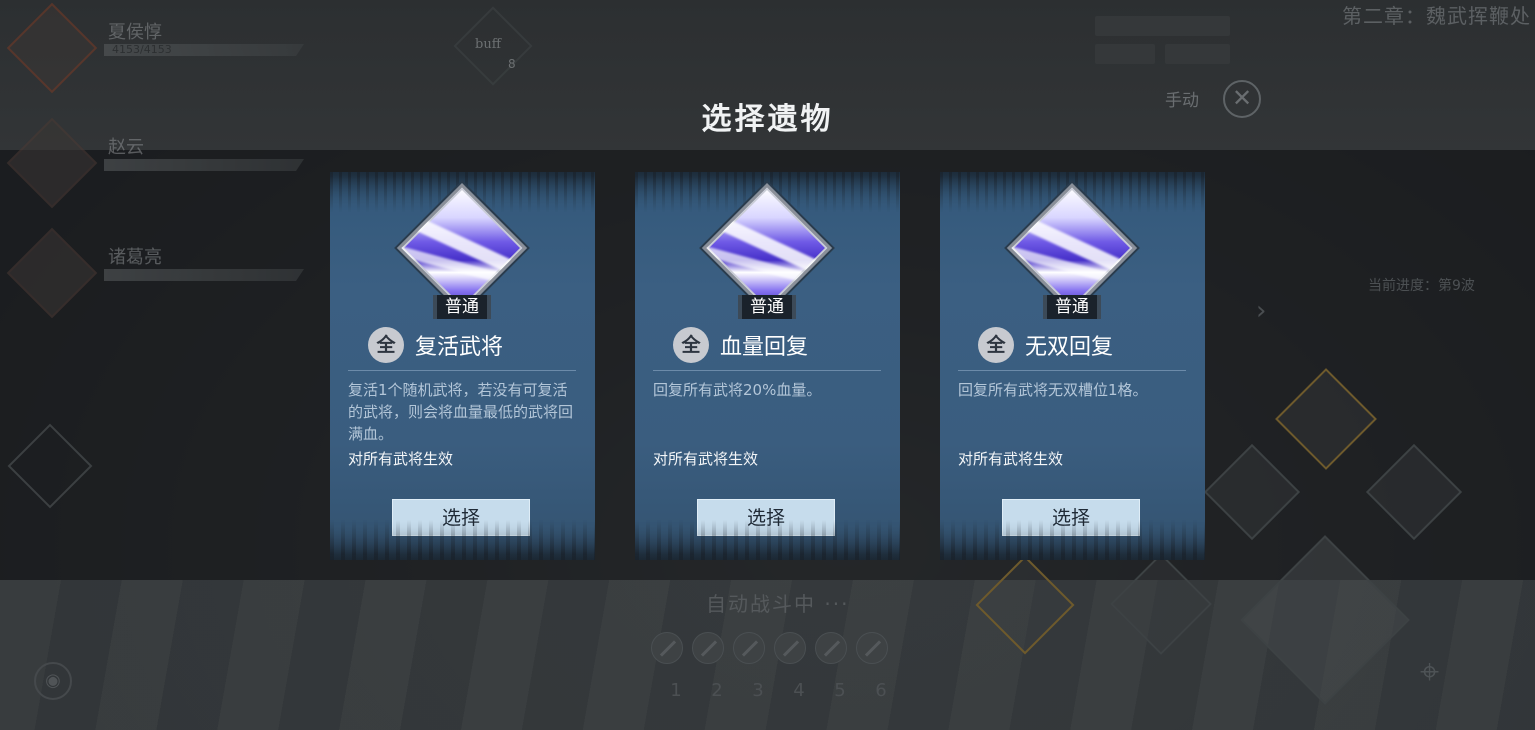  Describe the element at coordinates (1421, 286) in the screenshot. I see `stage-progress: 当前进度：第9波` at that location.